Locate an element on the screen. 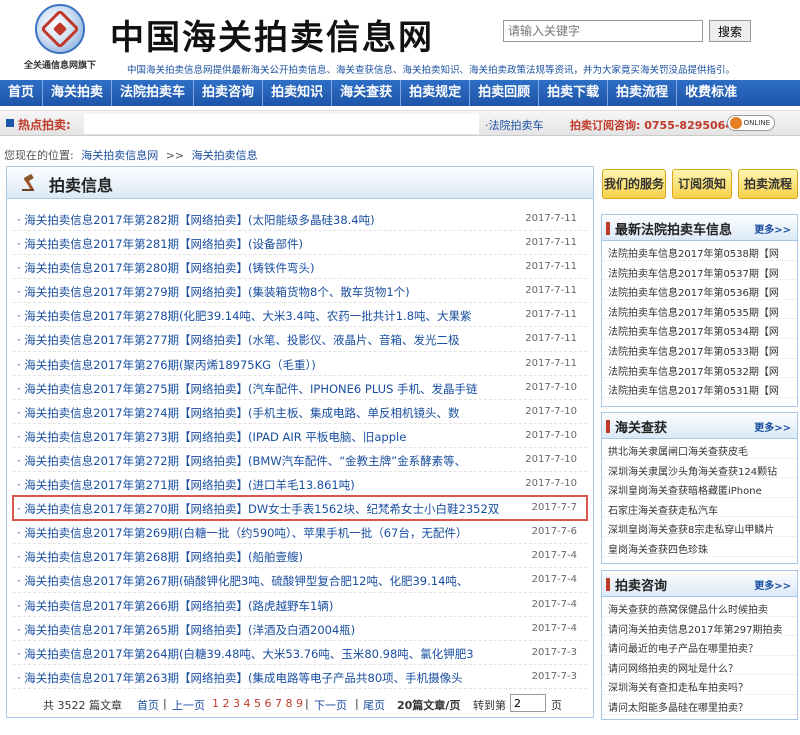  consult-item-link: 请问太阳能多晶硅在哪里拍卖？ is located at coordinates (700, 706).